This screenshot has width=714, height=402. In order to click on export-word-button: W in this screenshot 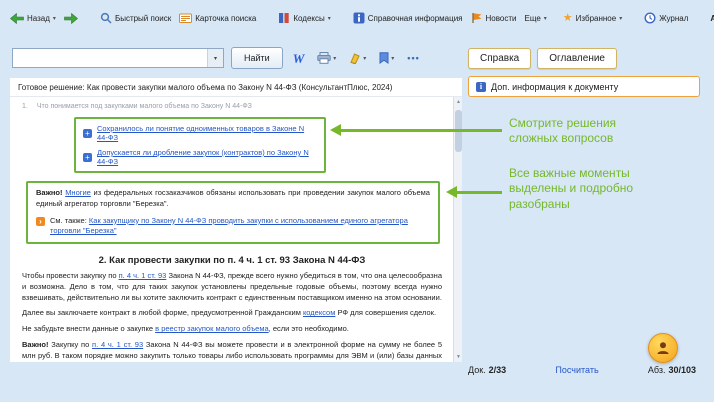, I will do `click(299, 58)`.